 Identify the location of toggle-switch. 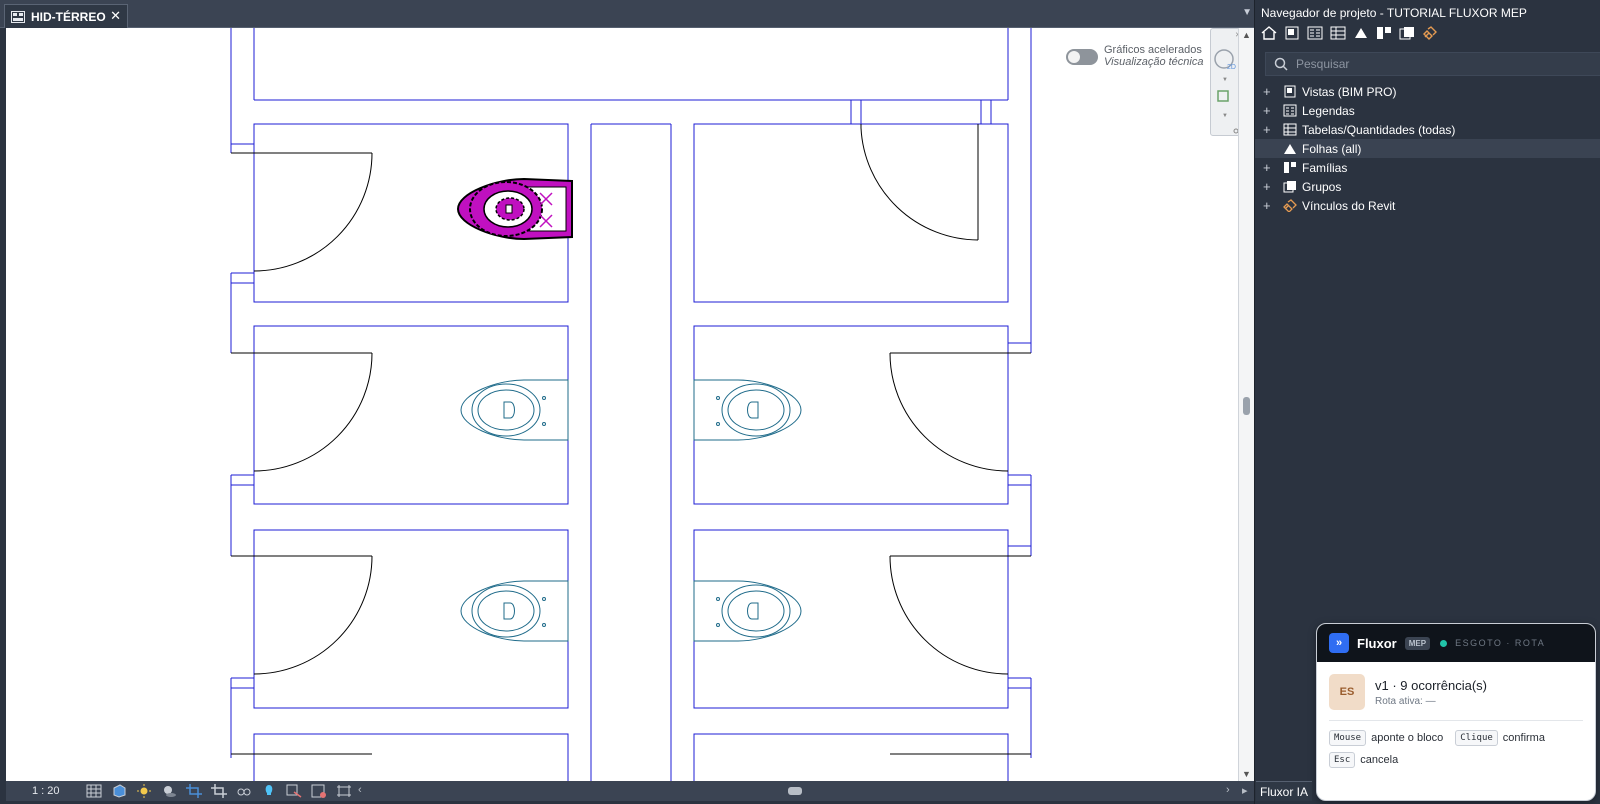
(1082, 57).